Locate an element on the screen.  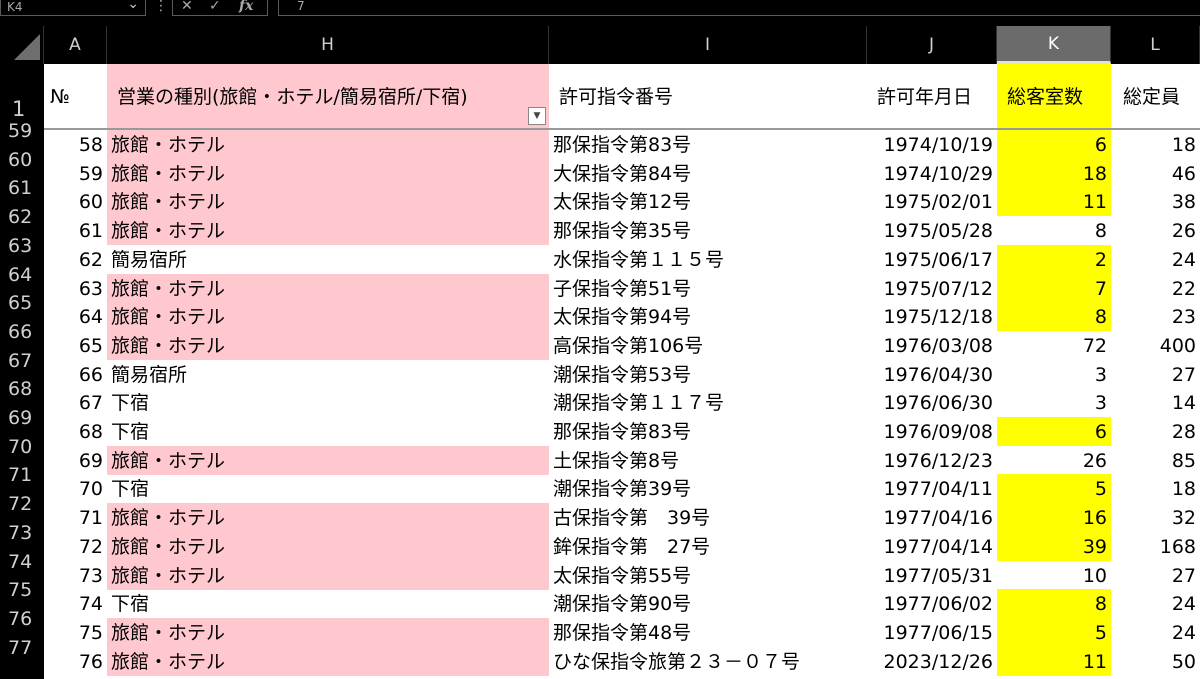
cell-capacity: 14 is located at coordinates (1155, 402).